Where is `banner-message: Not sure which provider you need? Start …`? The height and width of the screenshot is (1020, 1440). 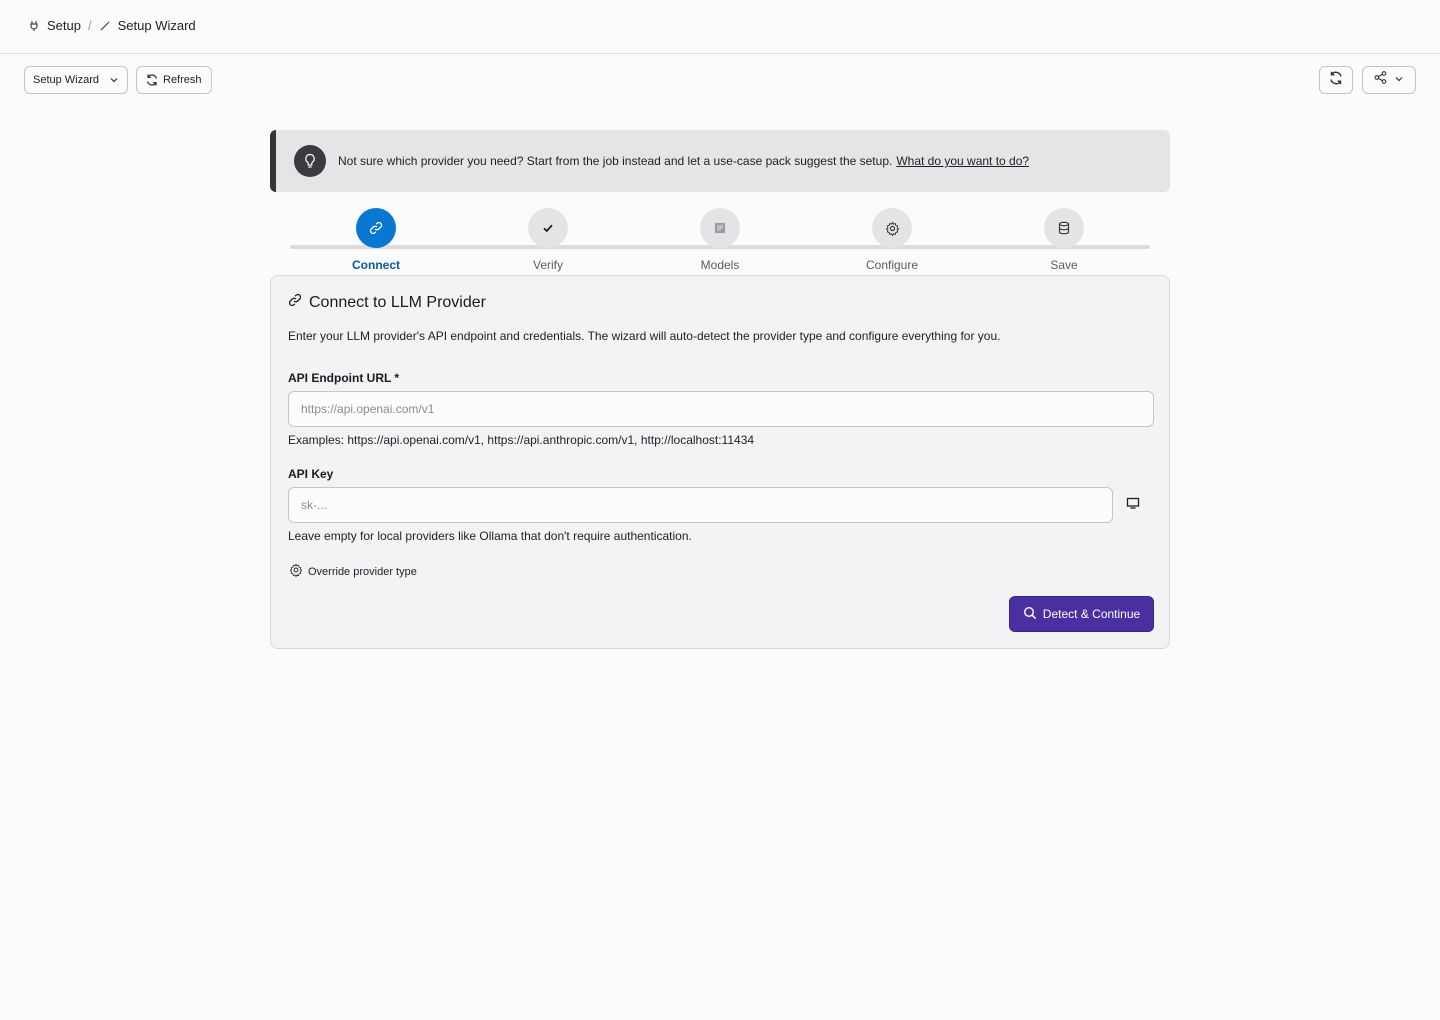
banner-message: Not sure which provider you need? Start … is located at coordinates (615, 161).